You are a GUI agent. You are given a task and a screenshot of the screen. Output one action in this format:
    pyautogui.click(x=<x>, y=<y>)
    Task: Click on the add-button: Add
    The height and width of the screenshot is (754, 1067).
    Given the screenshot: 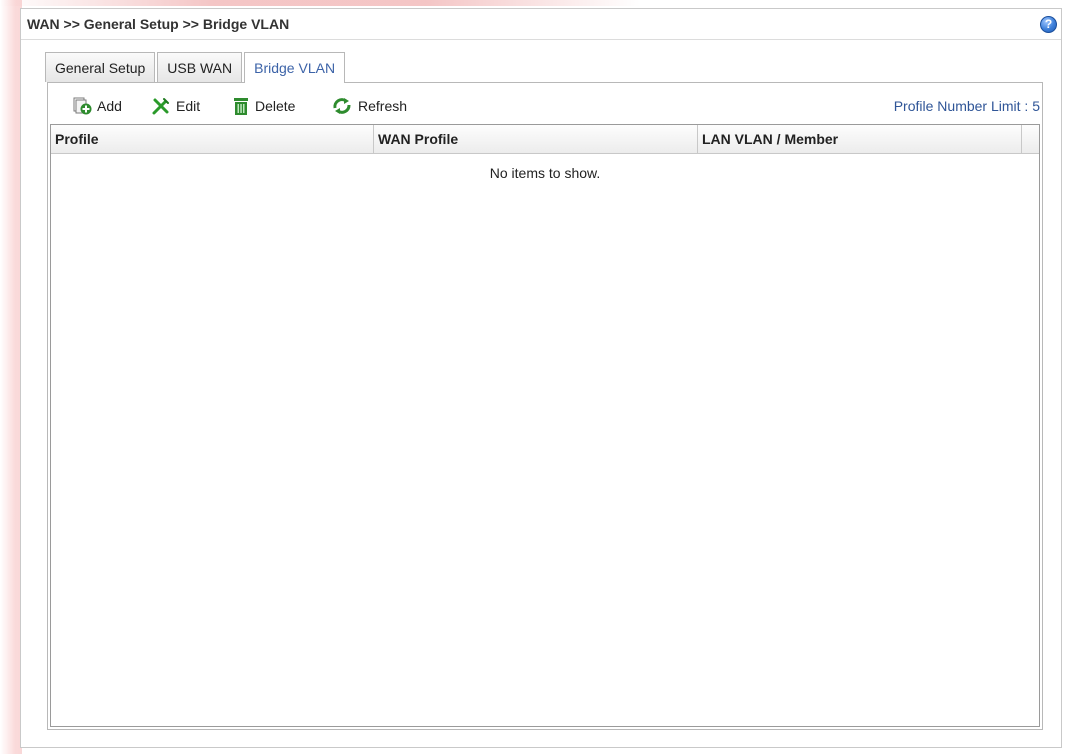 What is the action you would take?
    pyautogui.click(x=97, y=106)
    